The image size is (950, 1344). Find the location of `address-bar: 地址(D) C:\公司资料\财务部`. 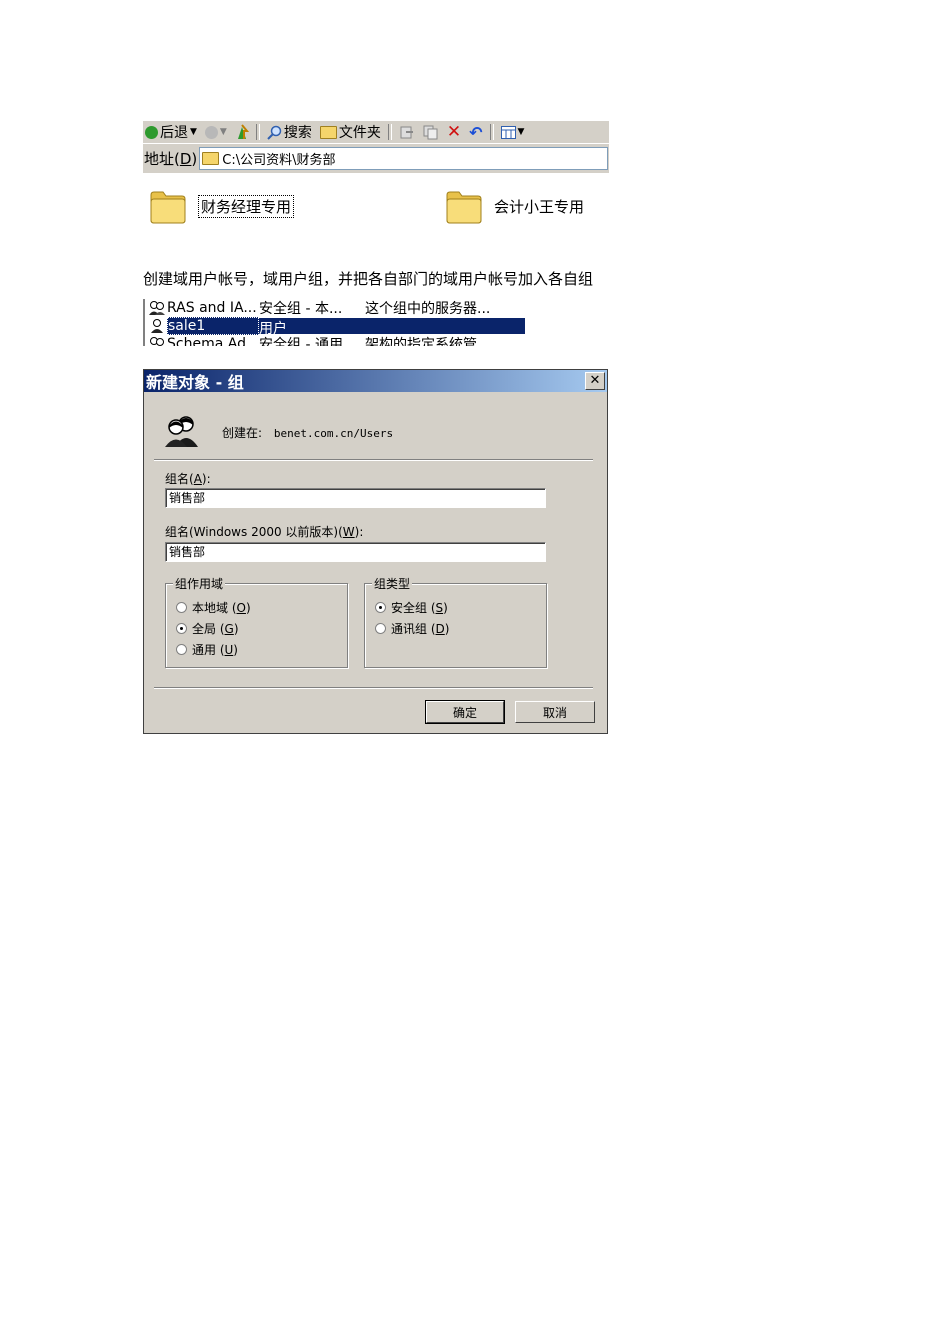

address-bar: 地址(D) C:\公司资料\财务部 is located at coordinates (376, 158).